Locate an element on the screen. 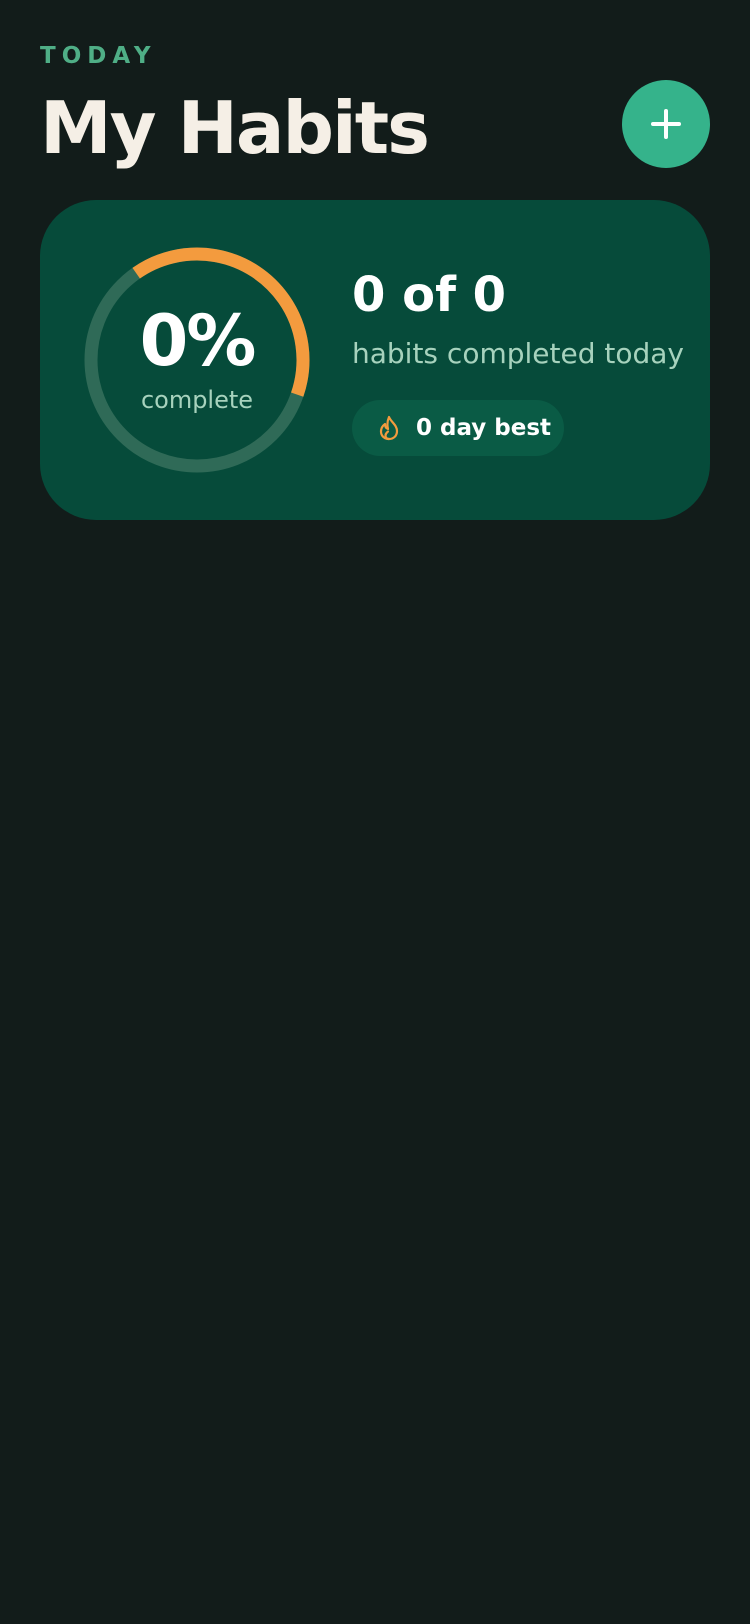 This screenshot has height=1624, width=750. header-eyebrow: TODAY is located at coordinates (98, 56).